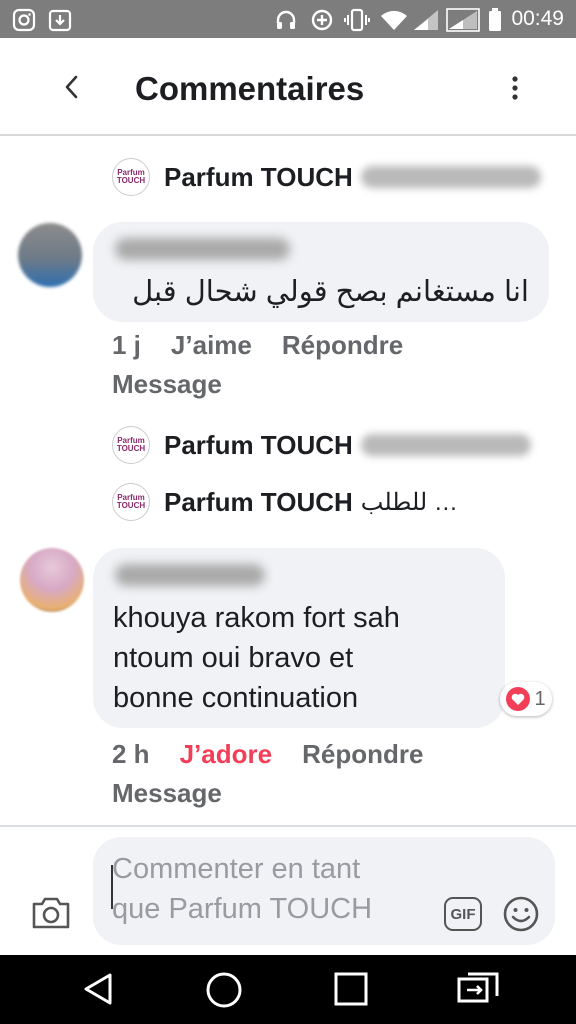 This screenshot has width=576, height=1024. I want to click on data-saver-icon, so click(322, 20).